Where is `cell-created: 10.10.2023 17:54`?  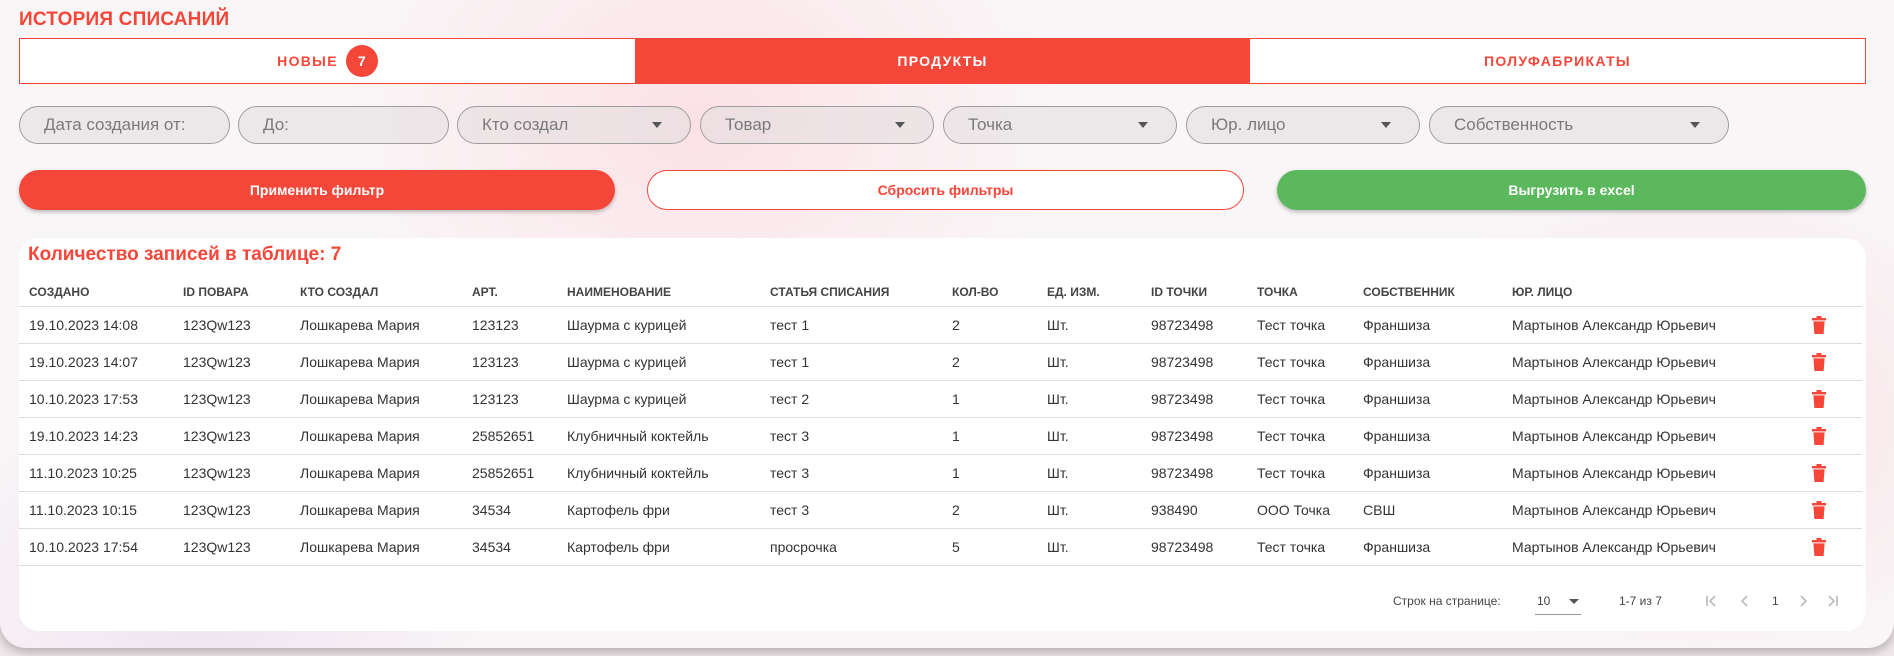
cell-created: 10.10.2023 17:54 is located at coordinates (96, 547).